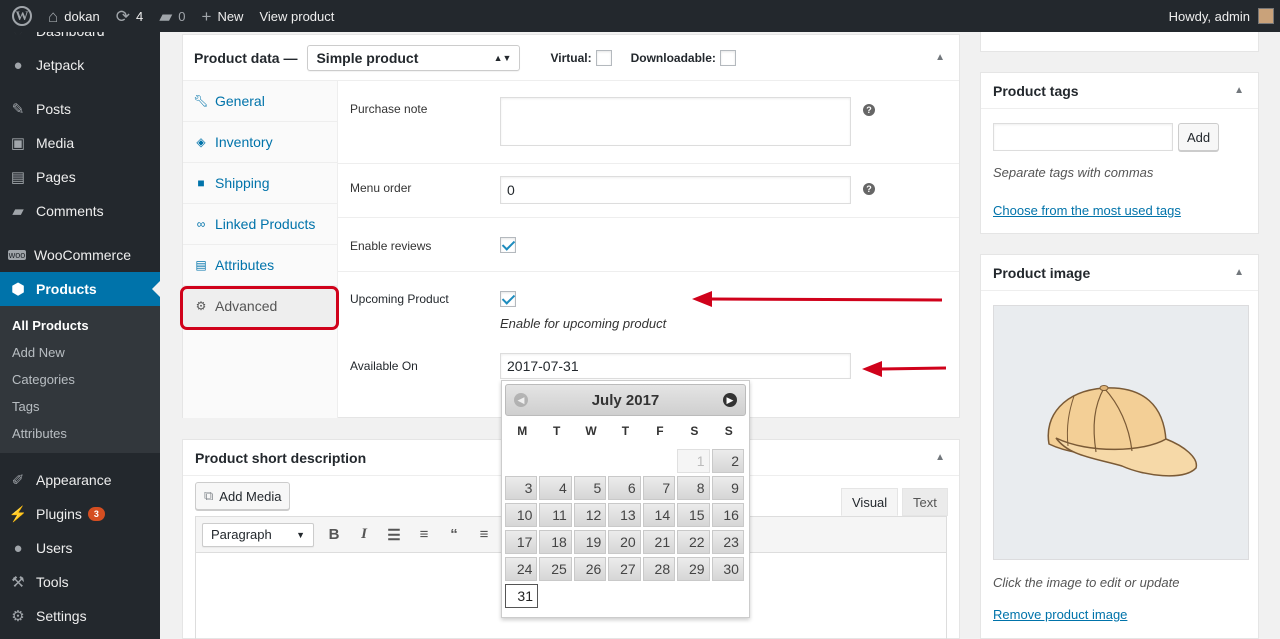 Image resolution: width=1280 pixels, height=639 pixels. I want to click on datepicker-week: 3456789, so click(625, 489).